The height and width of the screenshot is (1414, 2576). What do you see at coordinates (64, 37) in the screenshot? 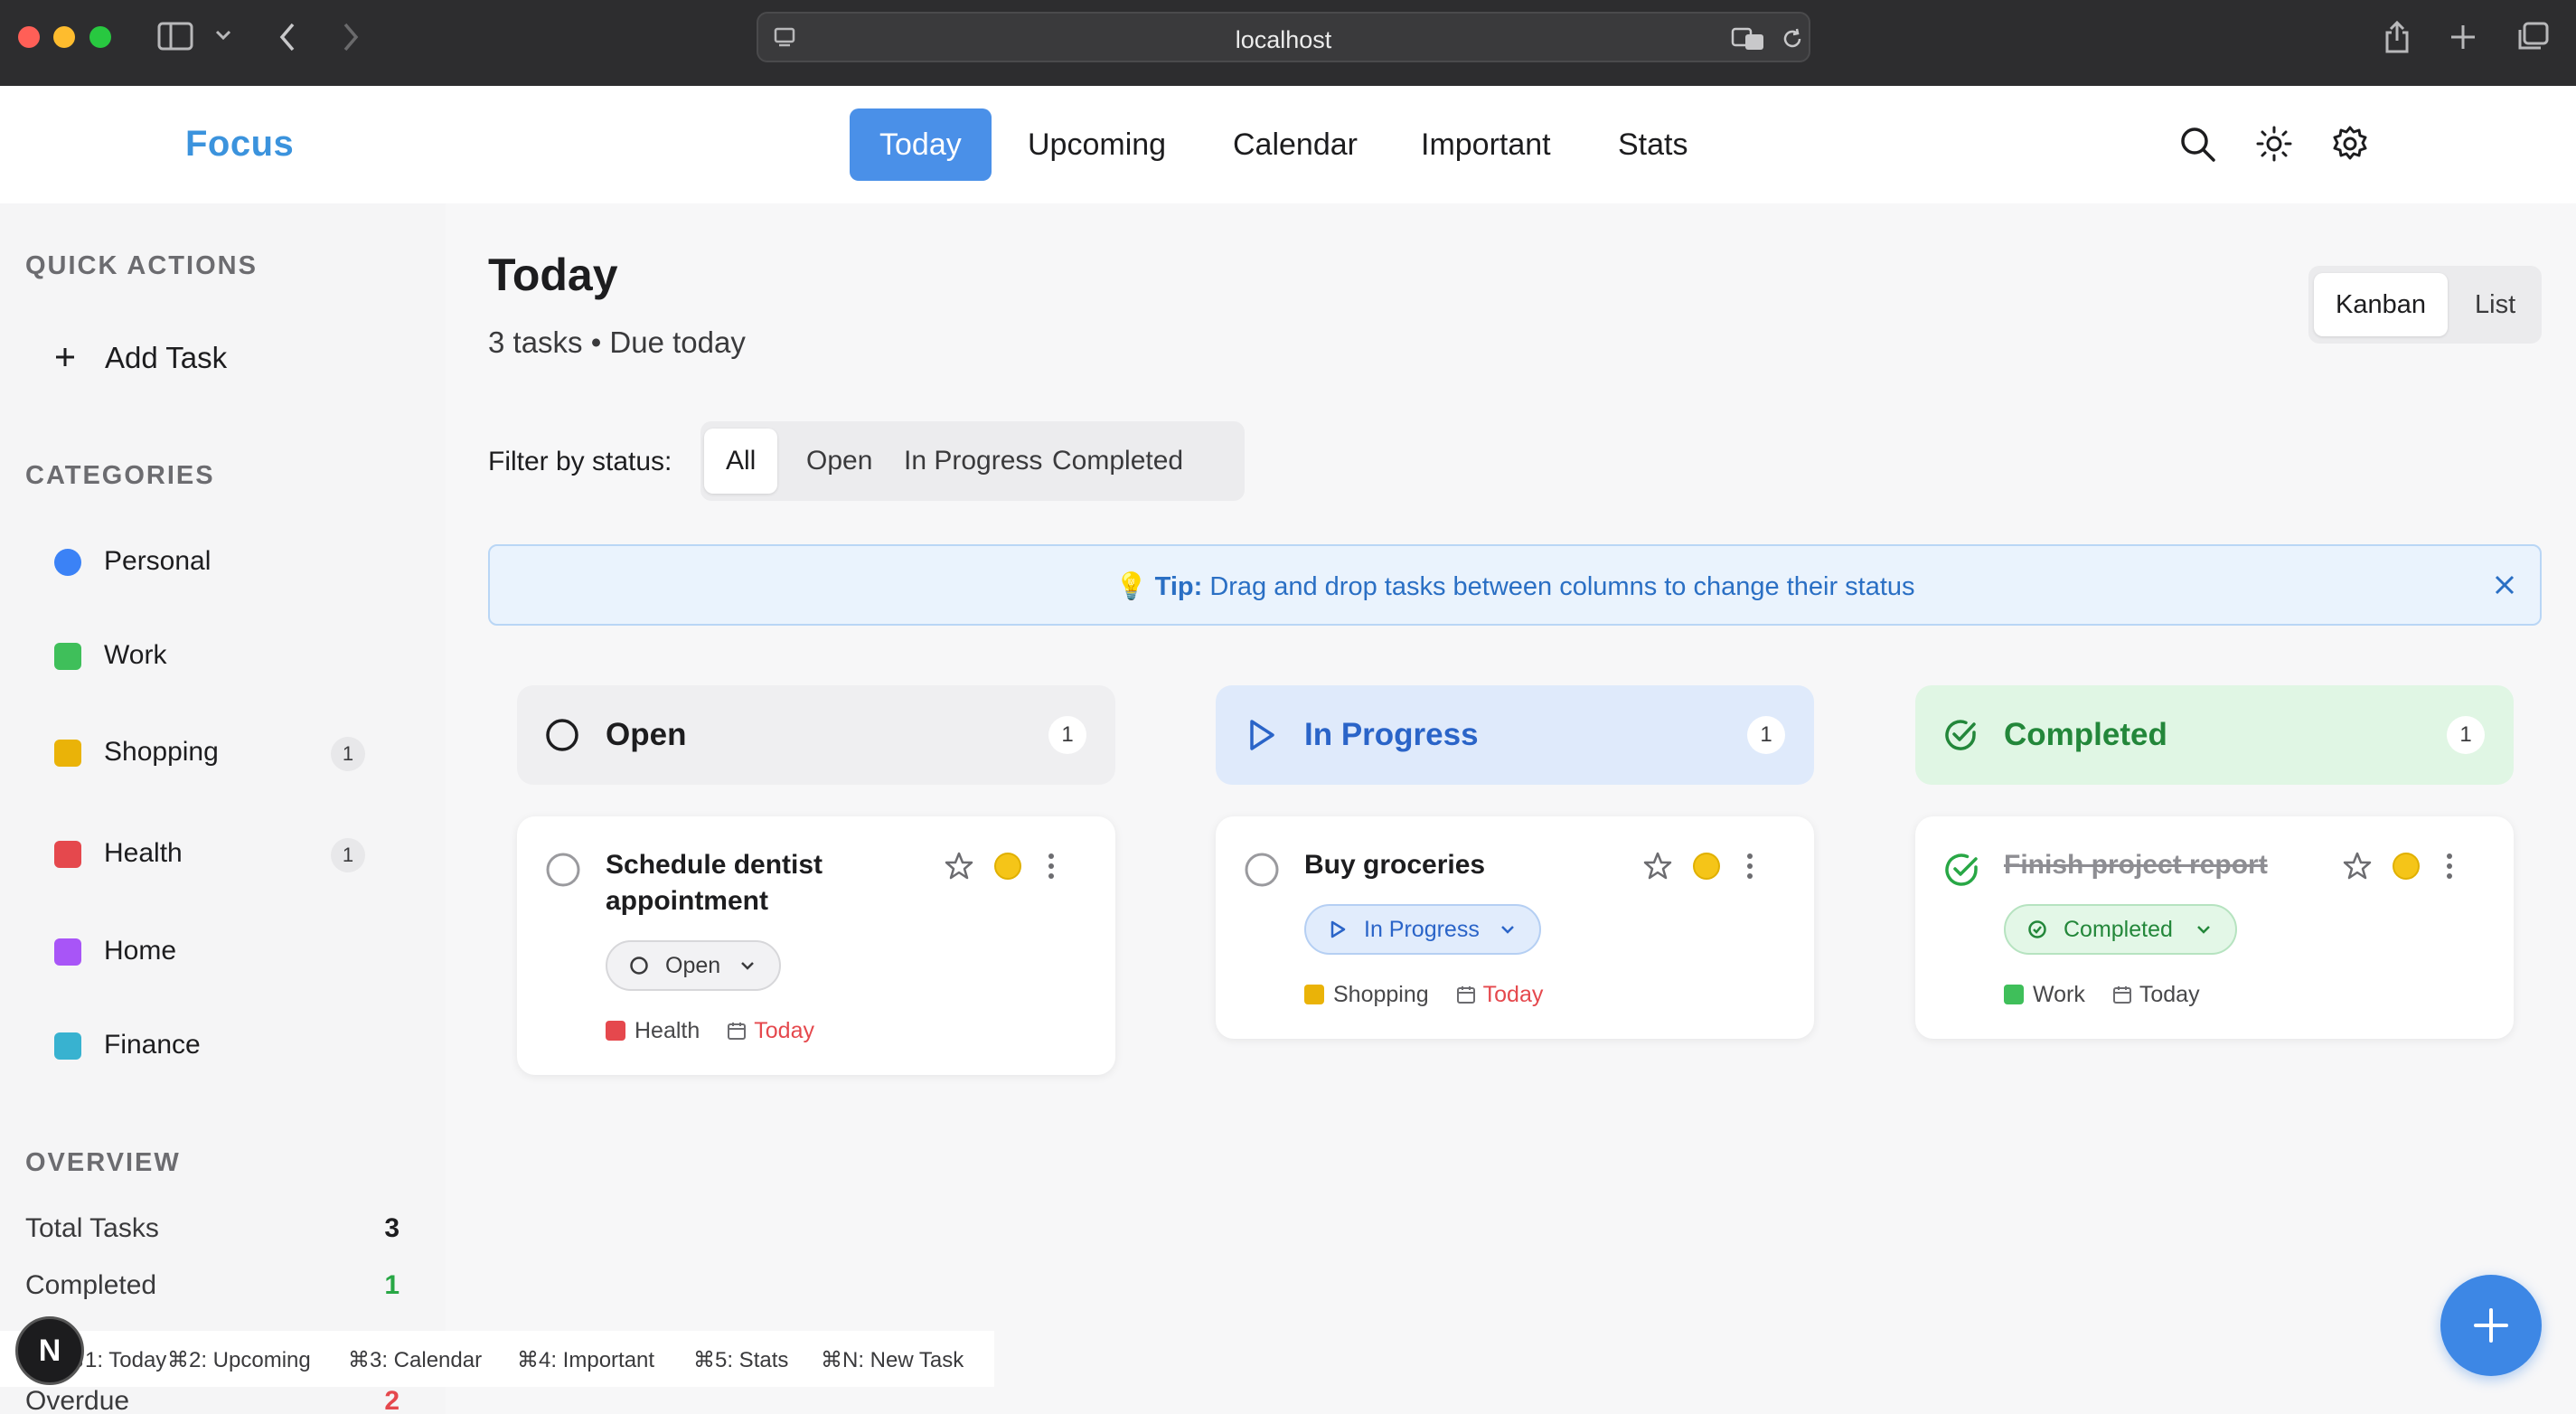
I see `minimize-window-button` at bounding box center [64, 37].